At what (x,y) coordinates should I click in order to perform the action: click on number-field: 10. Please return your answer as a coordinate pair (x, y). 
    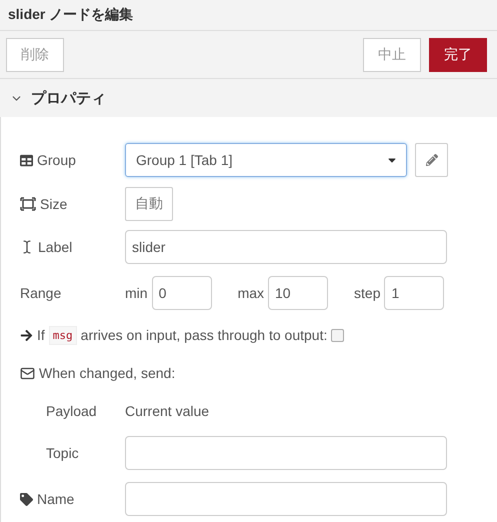
    Looking at the image, I should click on (298, 293).